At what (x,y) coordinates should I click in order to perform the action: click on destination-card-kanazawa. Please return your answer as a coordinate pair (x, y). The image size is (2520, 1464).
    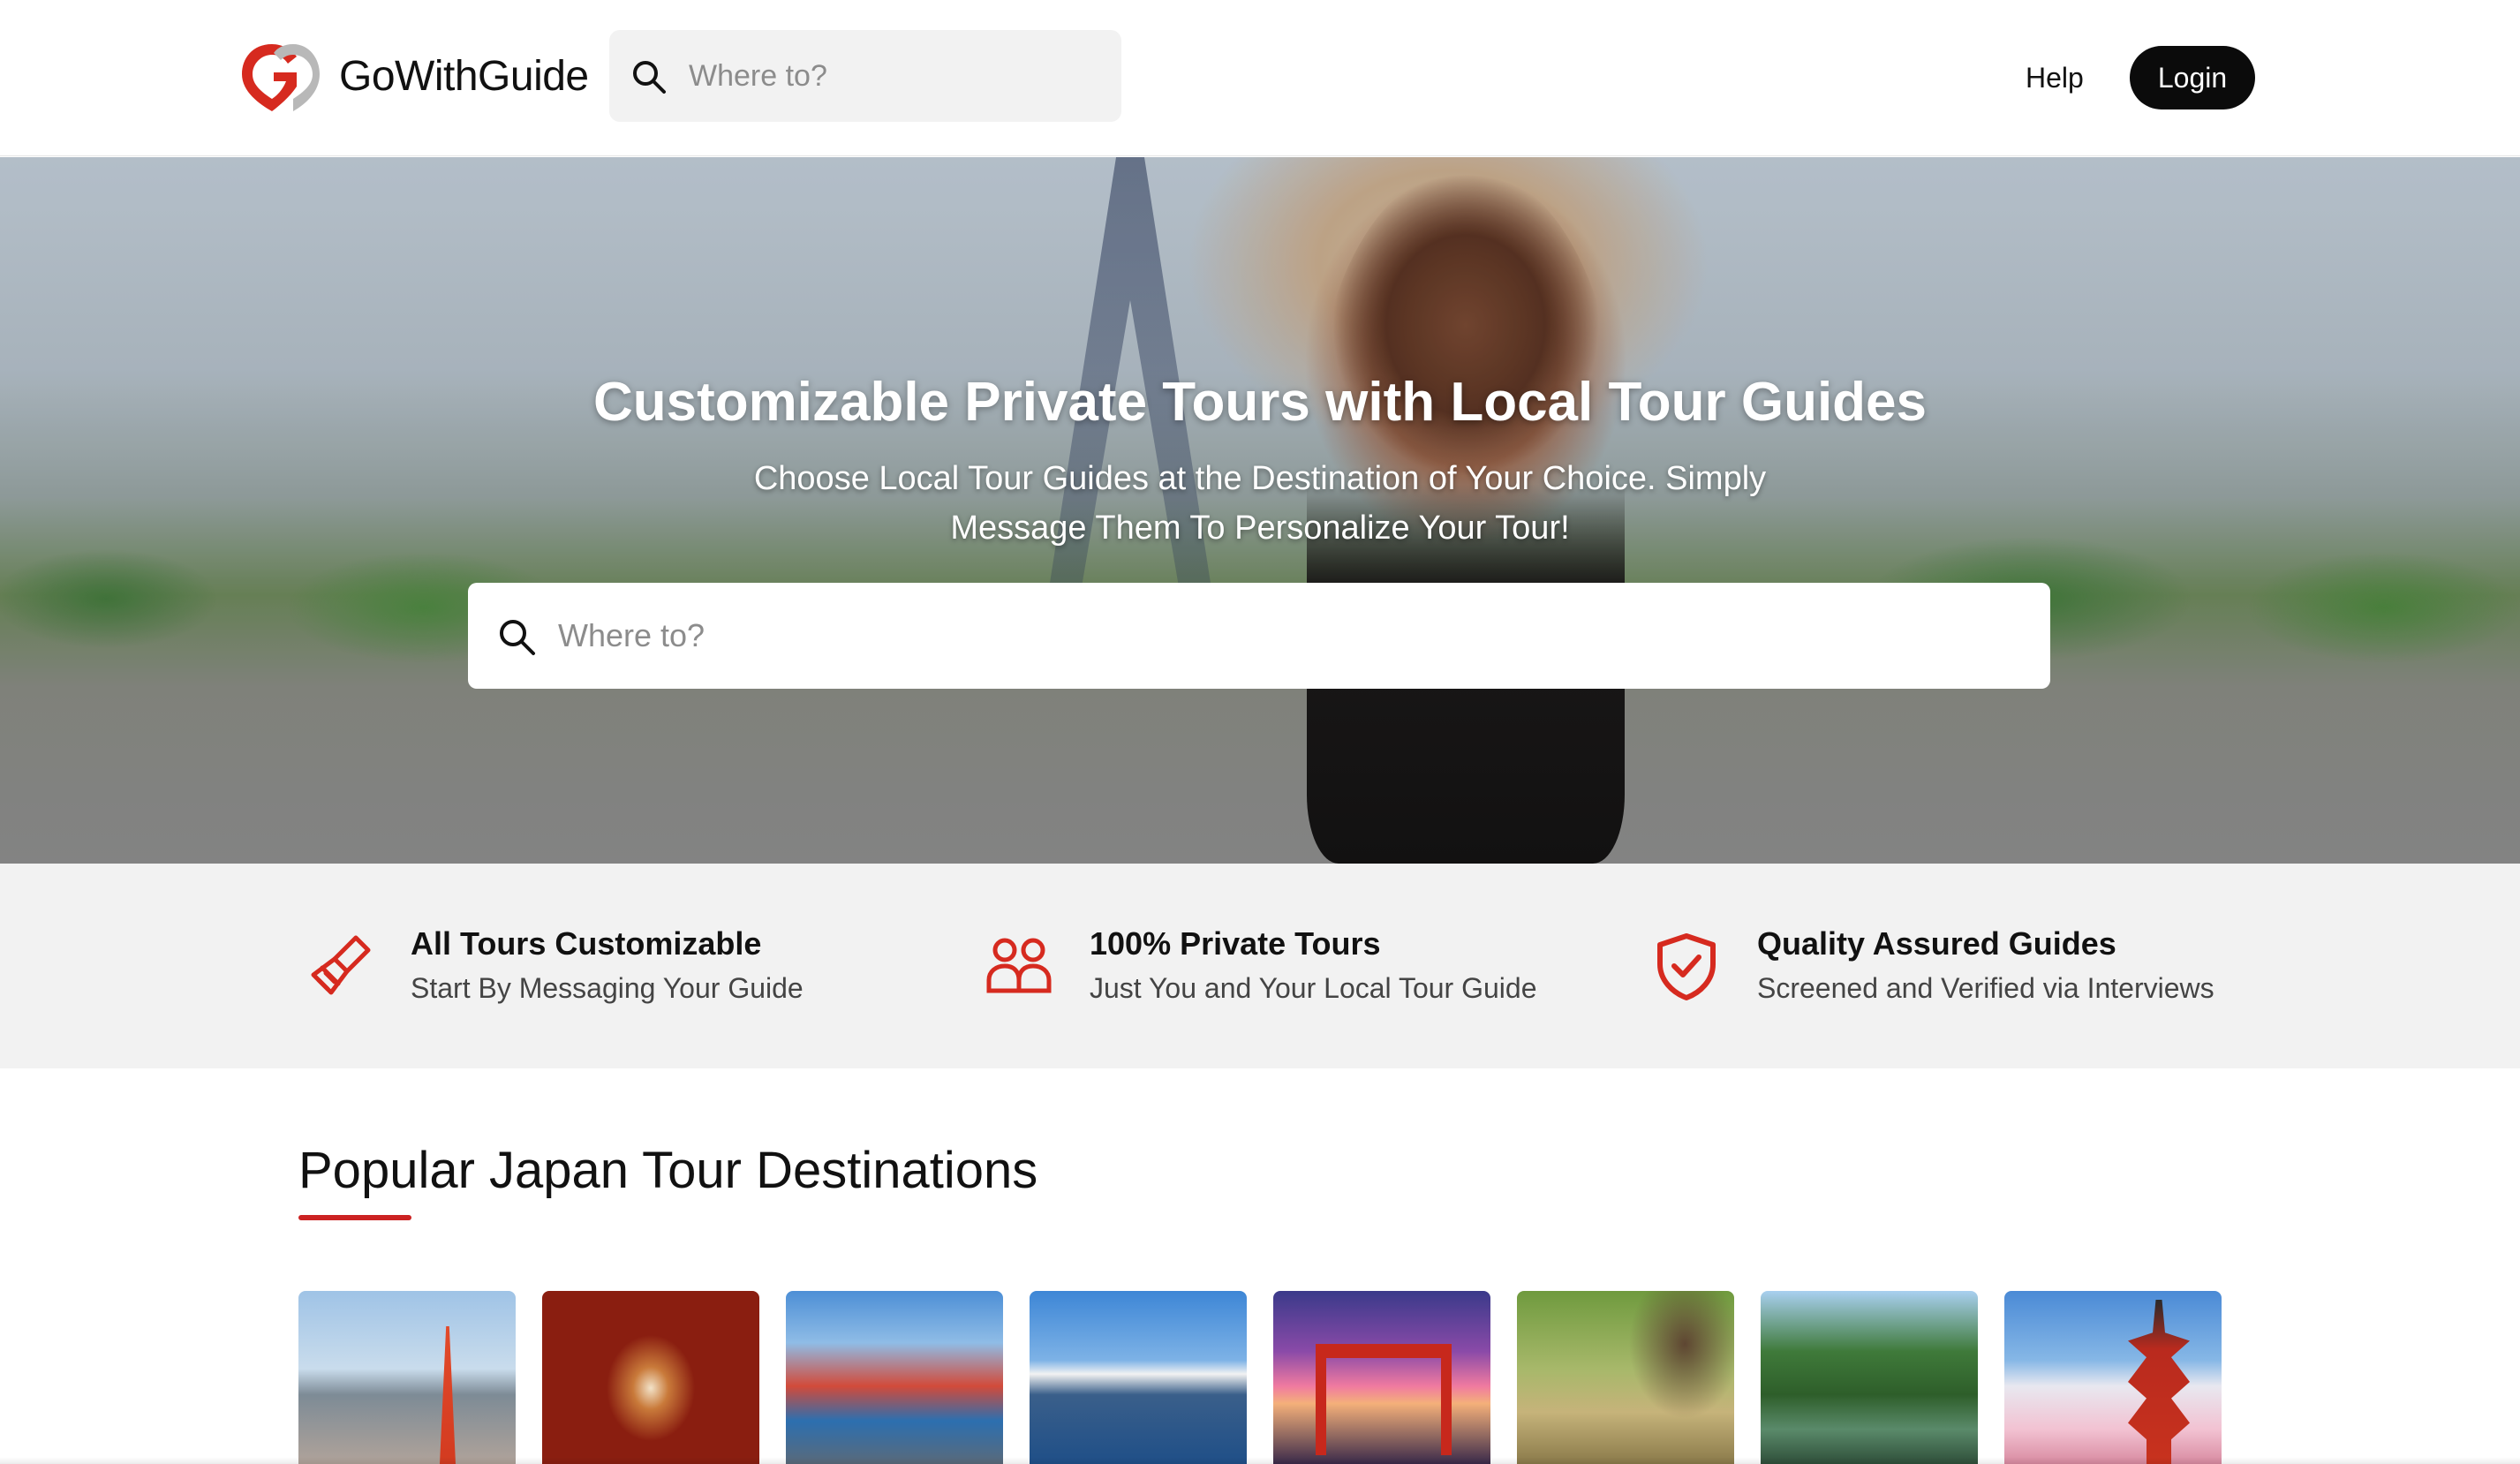
    Looking at the image, I should click on (1869, 1377).